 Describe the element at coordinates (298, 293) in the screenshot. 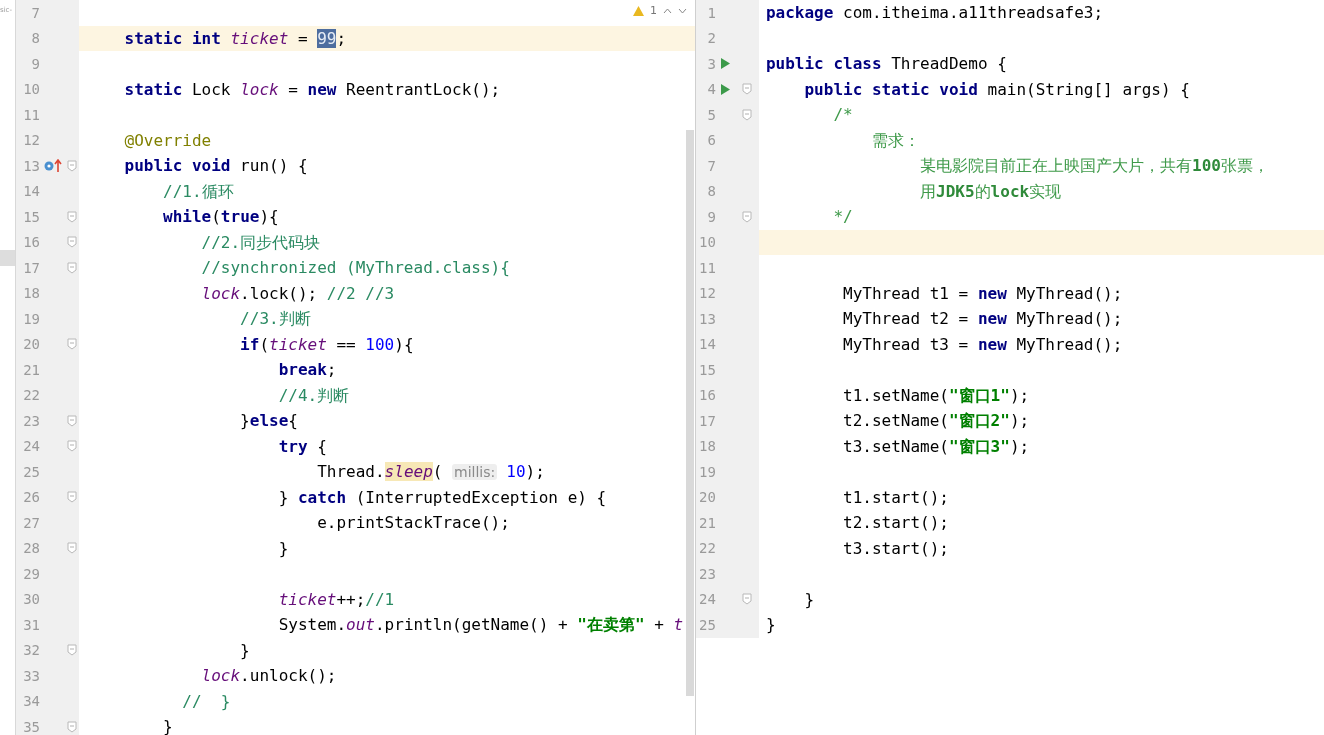

I see `code-line: lock.lock(); //2 //3` at that location.